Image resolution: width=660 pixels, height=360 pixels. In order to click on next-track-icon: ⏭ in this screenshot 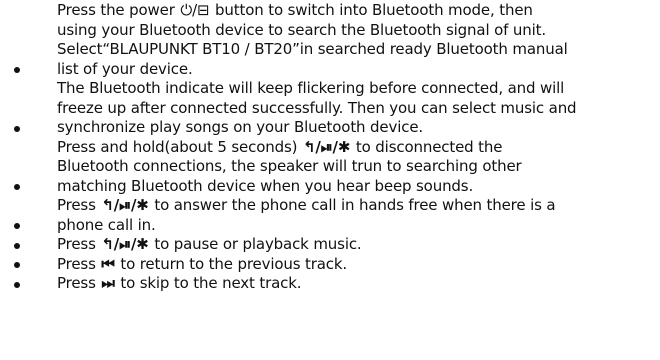, I will do `click(108, 283)`.